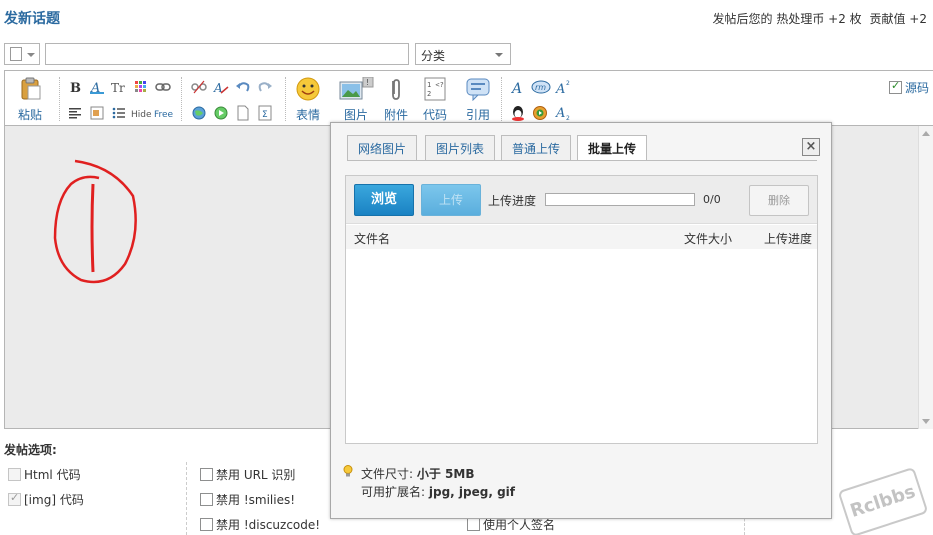 Image resolution: width=933 pixels, height=535 pixels. What do you see at coordinates (308, 89) in the screenshot?
I see `smiley-icon` at bounding box center [308, 89].